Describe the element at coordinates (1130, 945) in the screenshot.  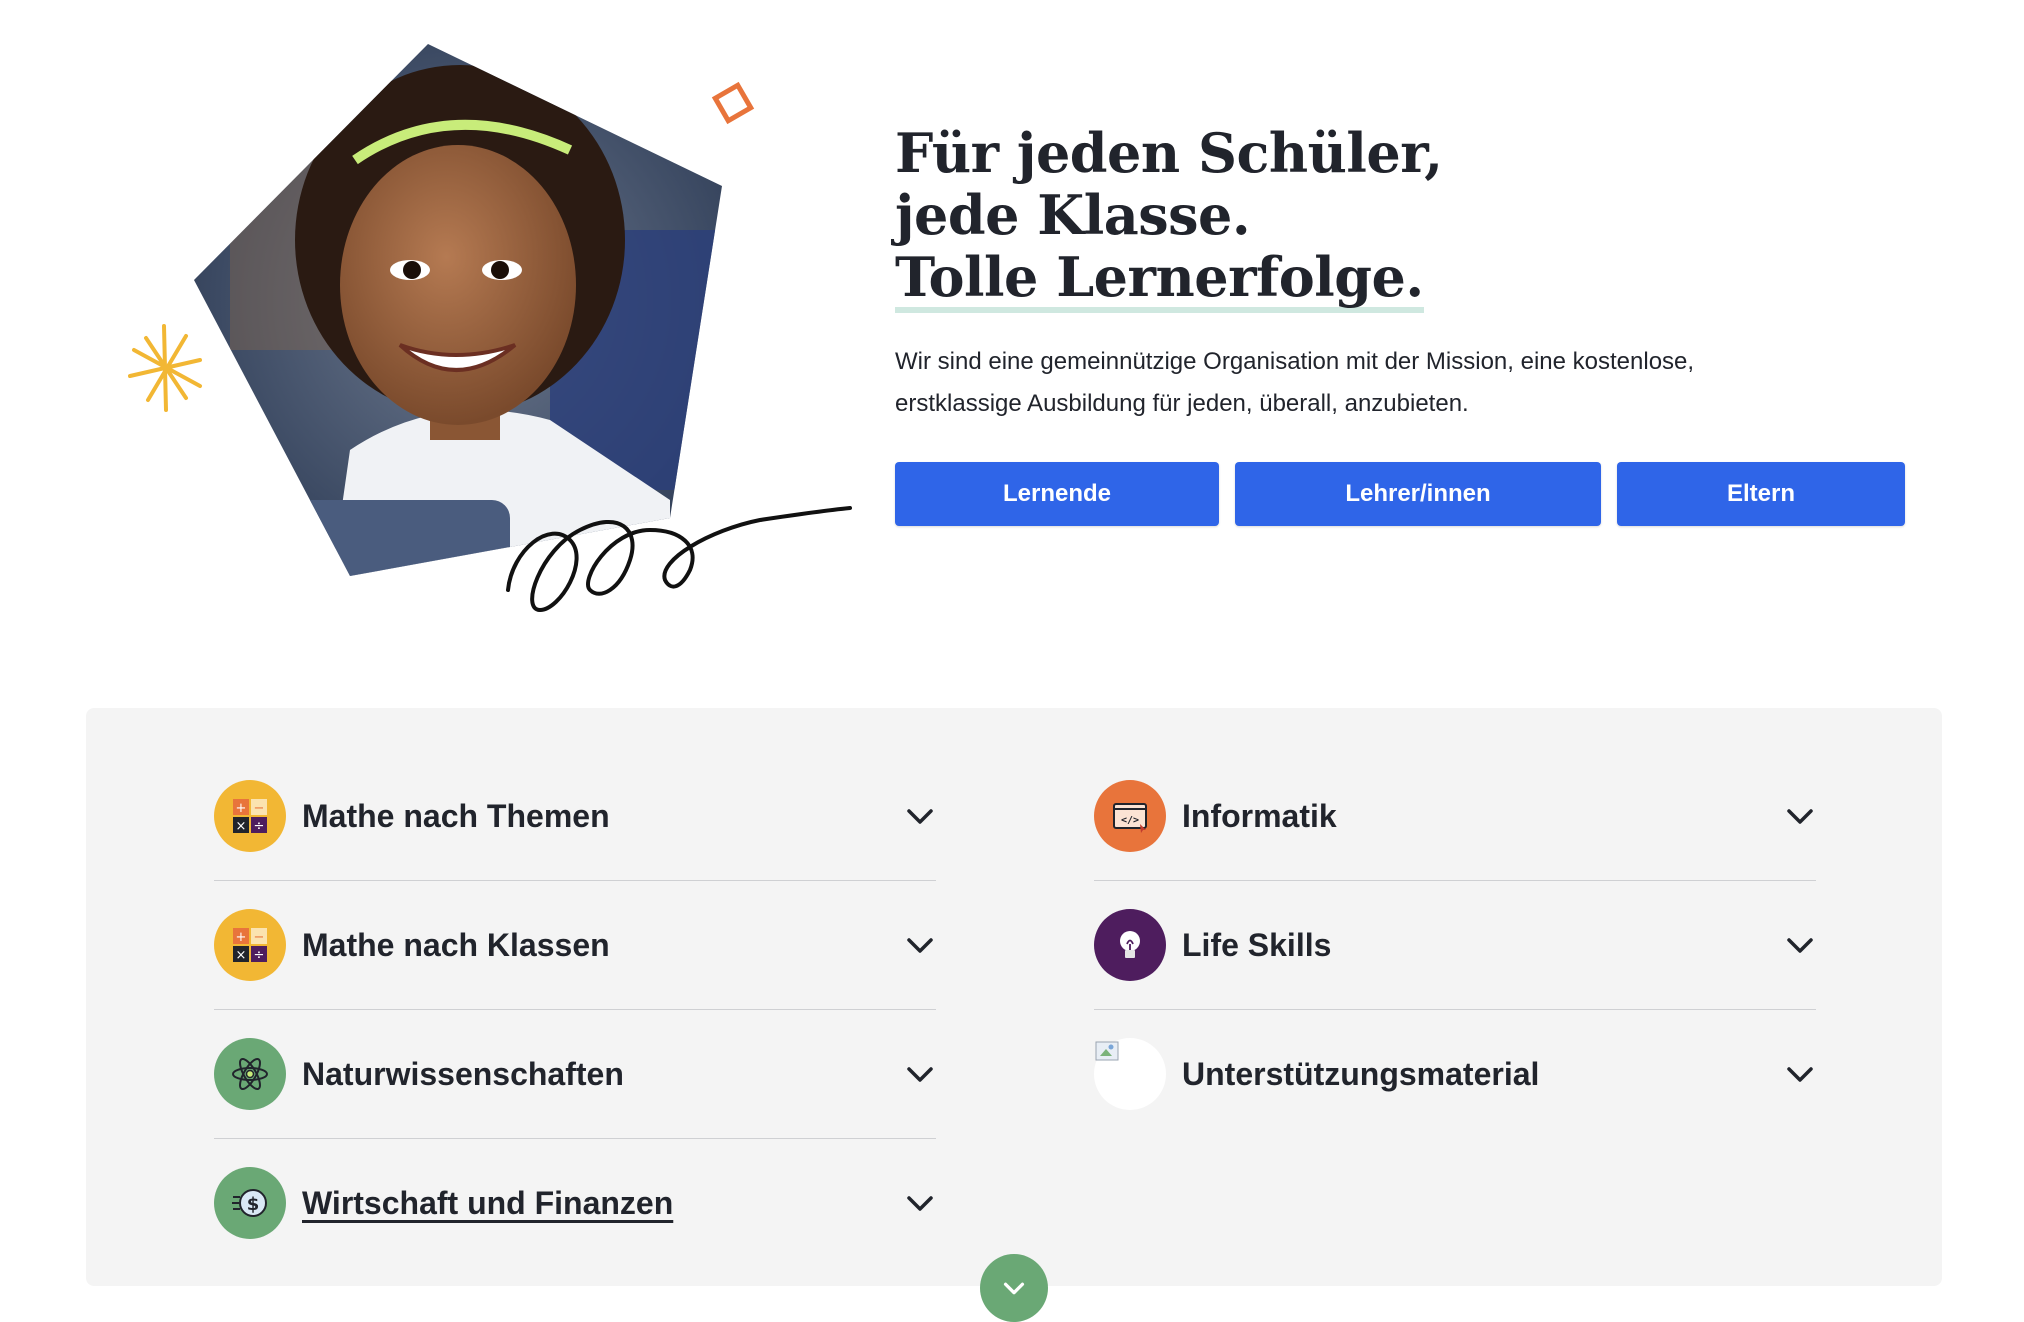
I see `lightbulb-icon` at that location.